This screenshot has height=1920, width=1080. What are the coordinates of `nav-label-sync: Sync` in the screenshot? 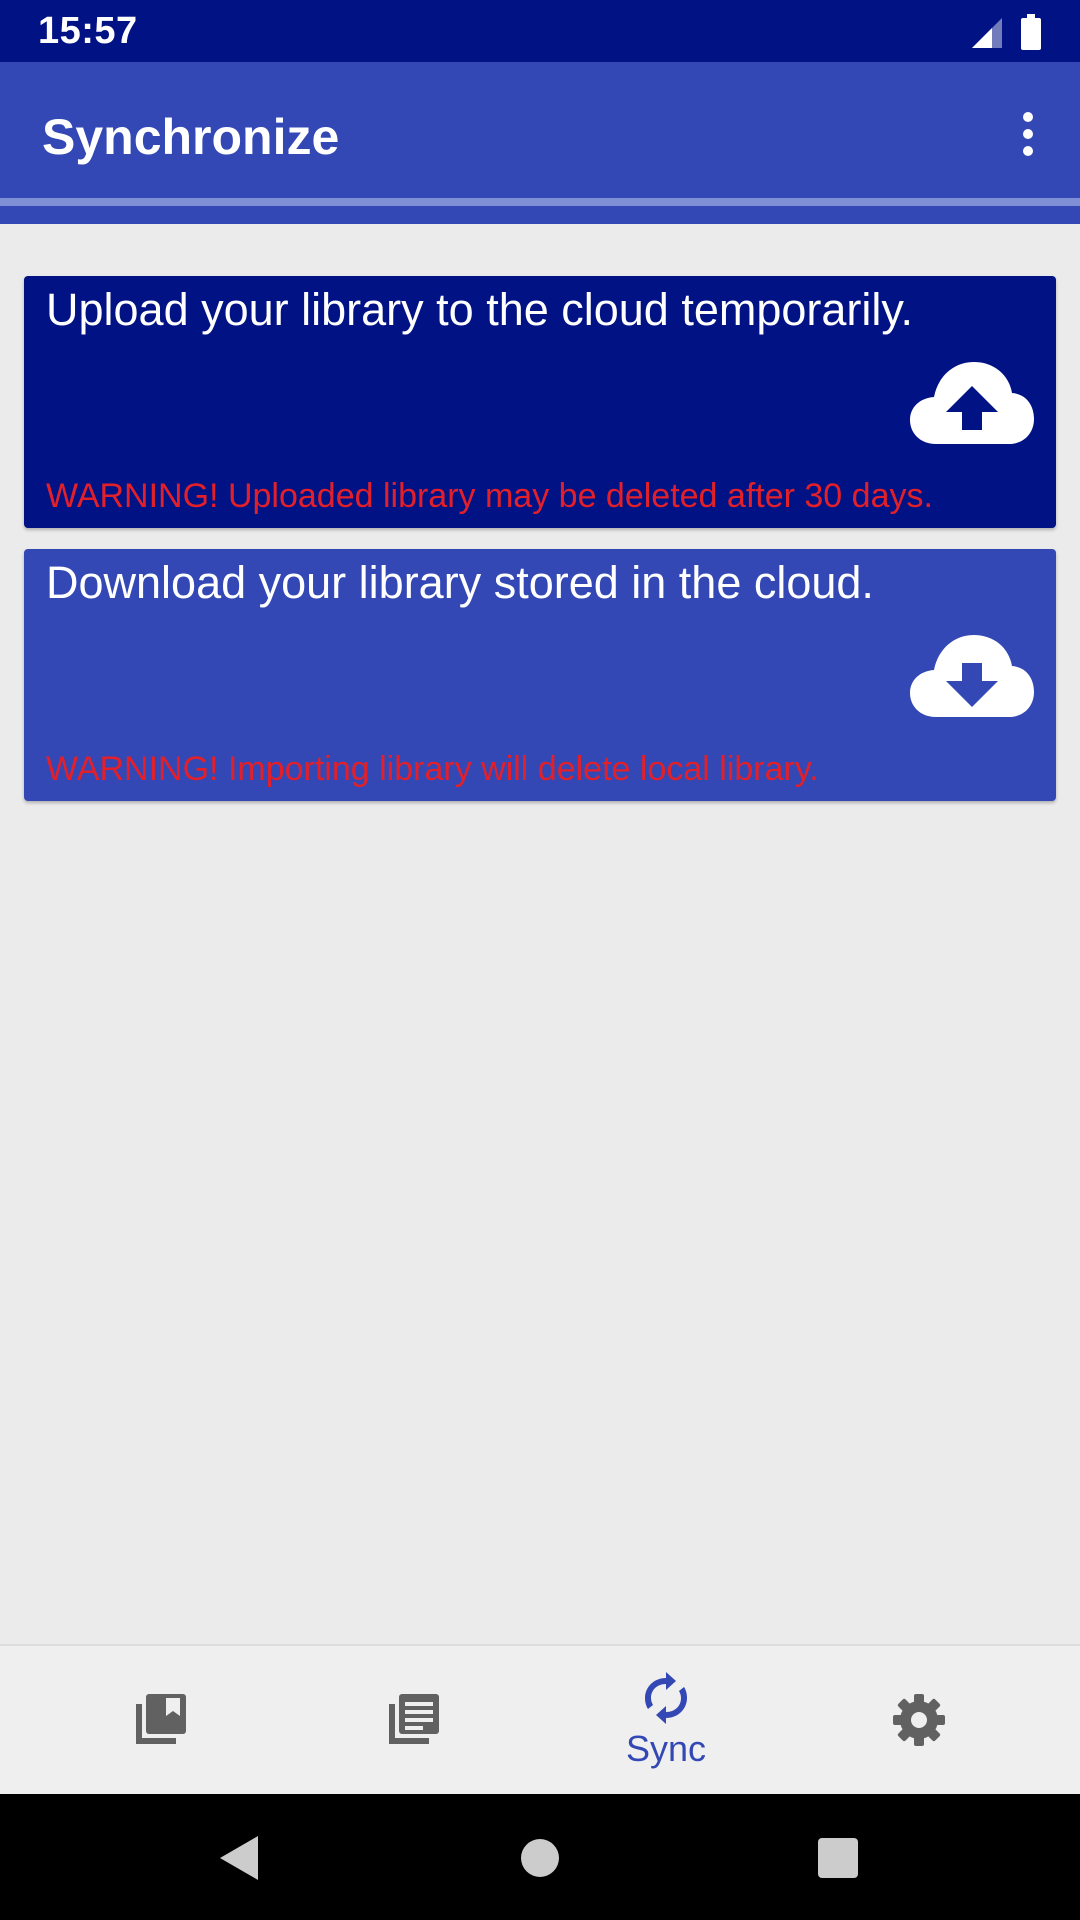 It's located at (666, 1748).